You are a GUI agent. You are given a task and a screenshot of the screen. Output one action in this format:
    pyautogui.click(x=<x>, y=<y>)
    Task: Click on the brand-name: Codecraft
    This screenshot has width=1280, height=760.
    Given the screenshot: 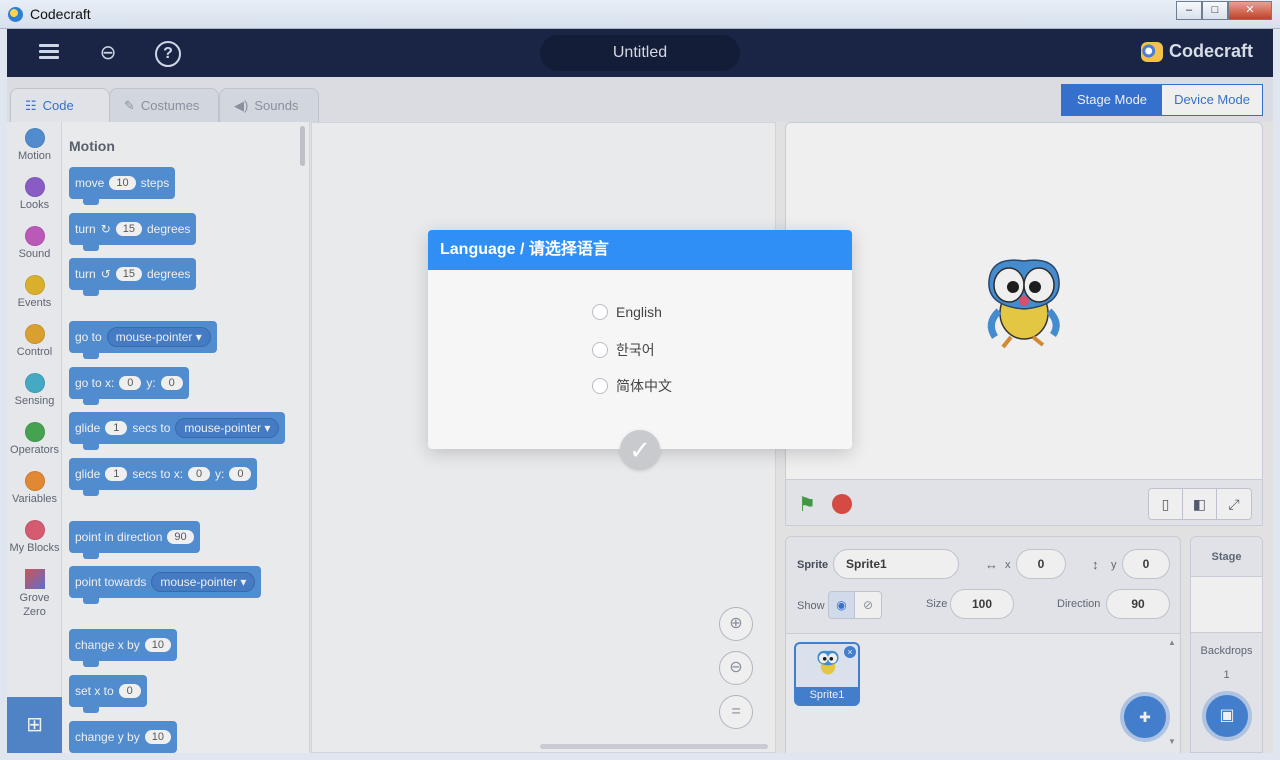 What is the action you would take?
    pyautogui.click(x=1210, y=51)
    